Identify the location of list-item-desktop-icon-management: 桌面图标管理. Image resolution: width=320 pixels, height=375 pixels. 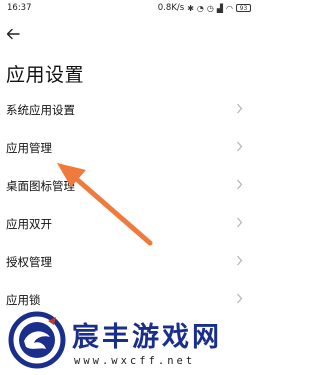
(128, 185).